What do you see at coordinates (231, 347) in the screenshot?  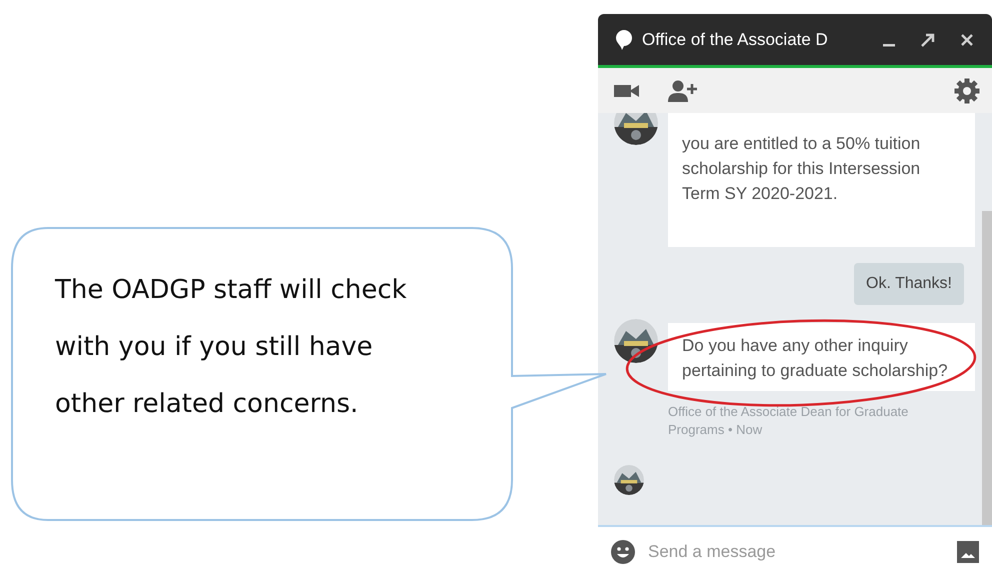 I see `callout-text: The OADGP staff will check with you if you still have other related concerns.` at bounding box center [231, 347].